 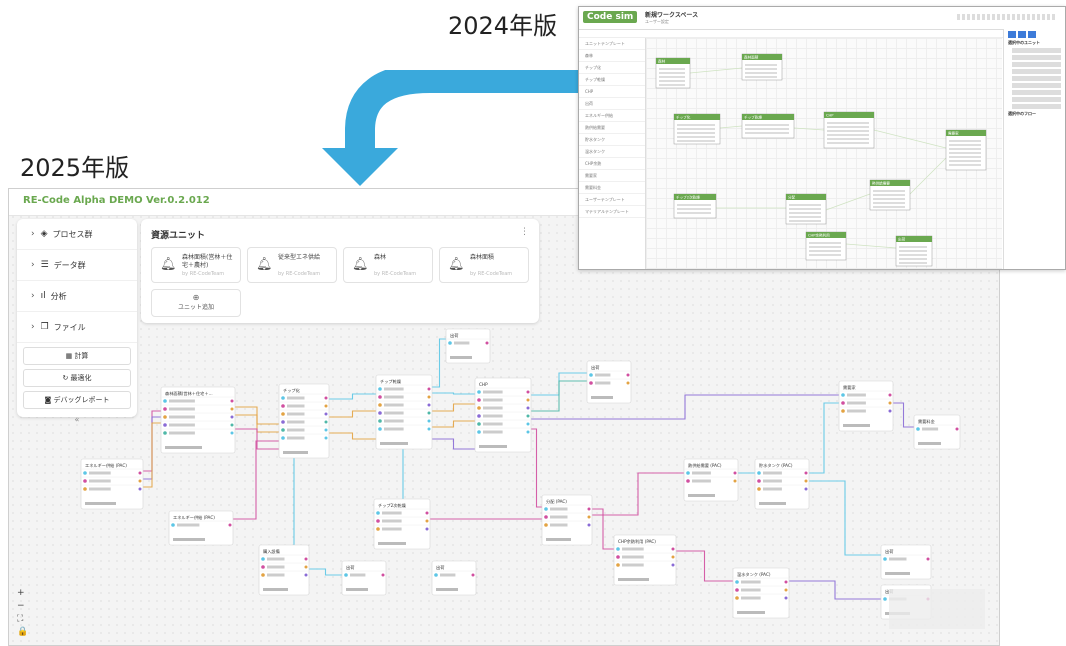 What do you see at coordinates (292, 265) in the screenshot?
I see `resource-unit-card: 🔔︎ 従来型エネ供給 by RE-CodeTeam` at bounding box center [292, 265].